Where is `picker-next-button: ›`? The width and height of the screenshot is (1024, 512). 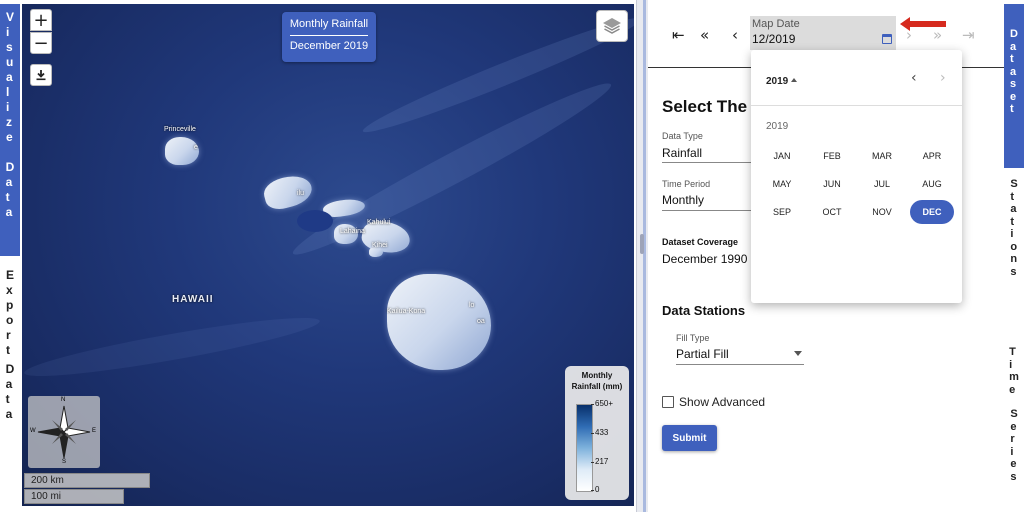 picker-next-button: › is located at coordinates (943, 78).